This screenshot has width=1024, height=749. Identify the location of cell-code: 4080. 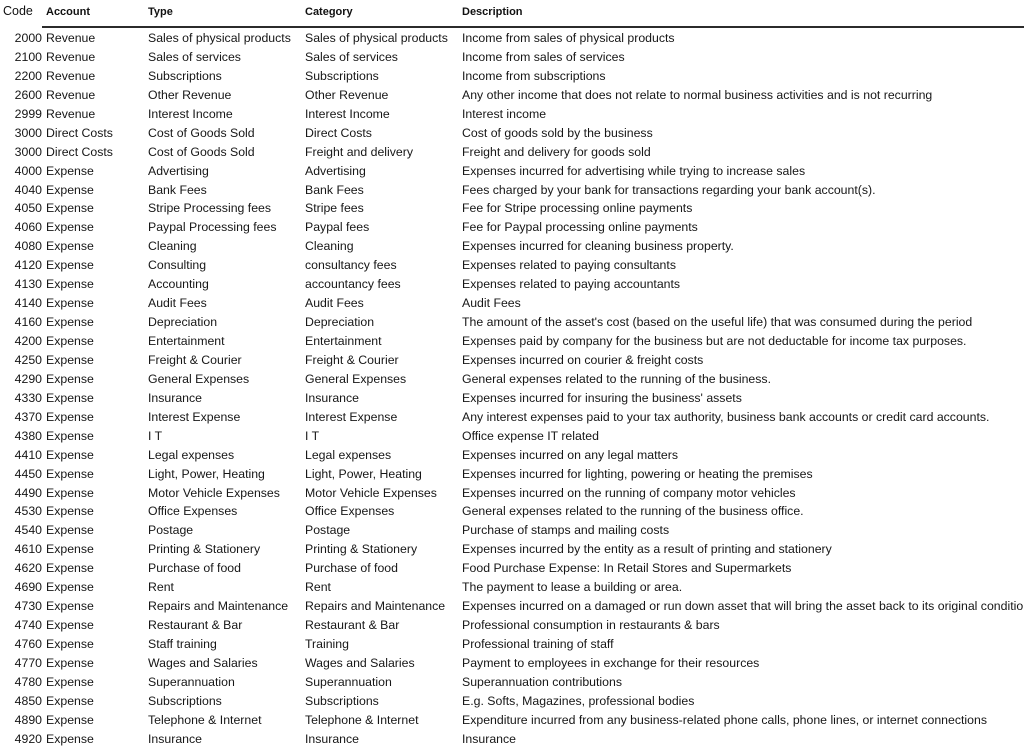
(28, 246).